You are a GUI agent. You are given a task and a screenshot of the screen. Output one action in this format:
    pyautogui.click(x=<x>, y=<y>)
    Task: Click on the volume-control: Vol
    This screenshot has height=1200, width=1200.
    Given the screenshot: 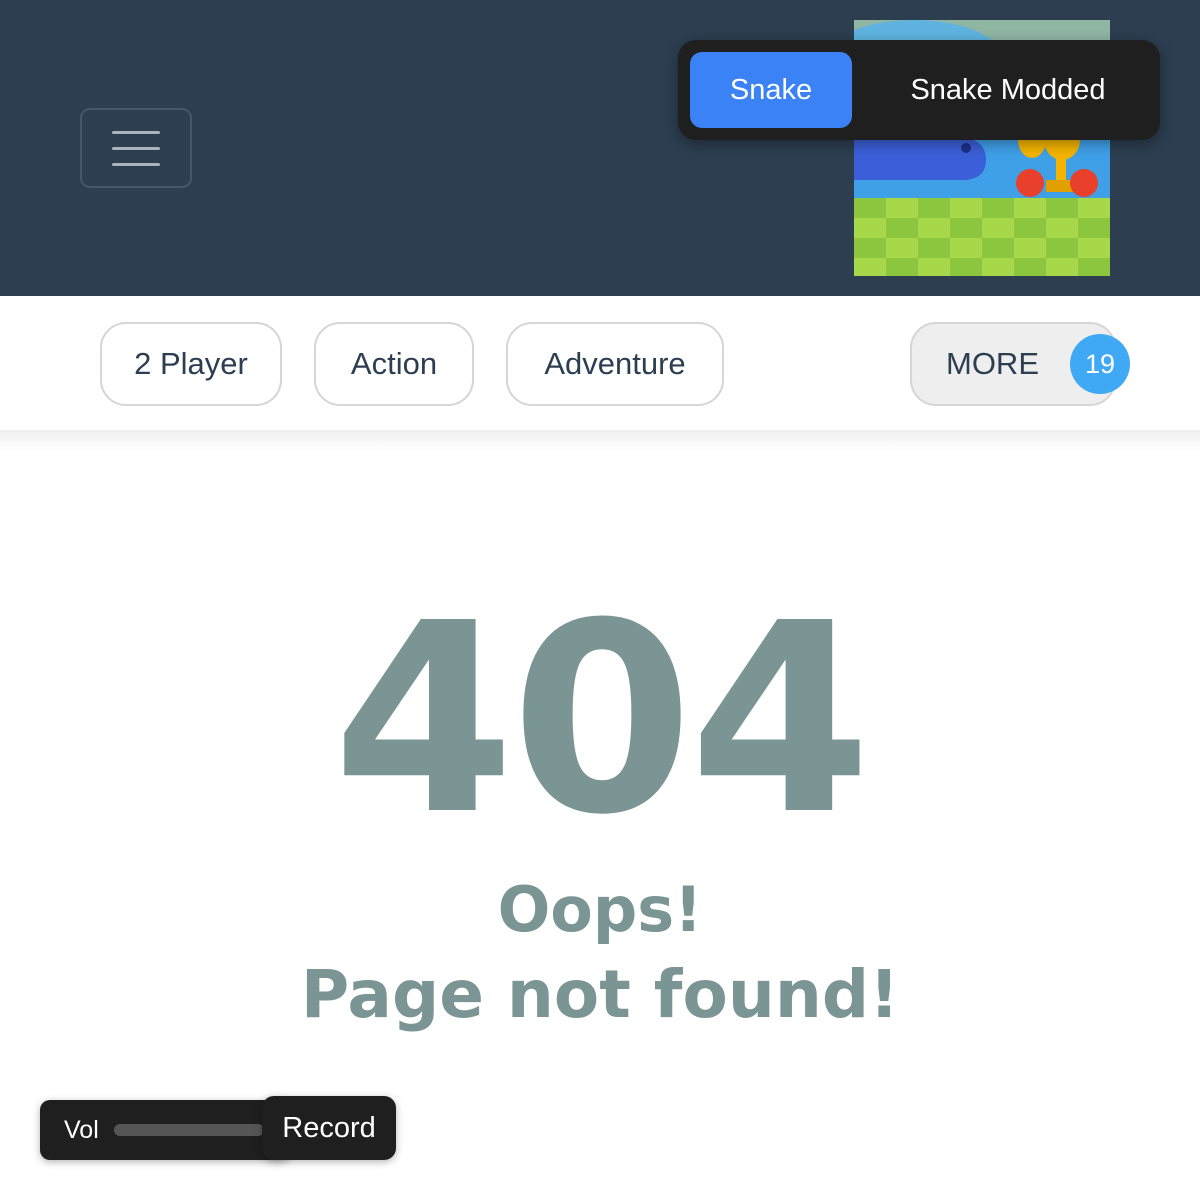 What is the action you would take?
    pyautogui.click(x=165, y=1130)
    